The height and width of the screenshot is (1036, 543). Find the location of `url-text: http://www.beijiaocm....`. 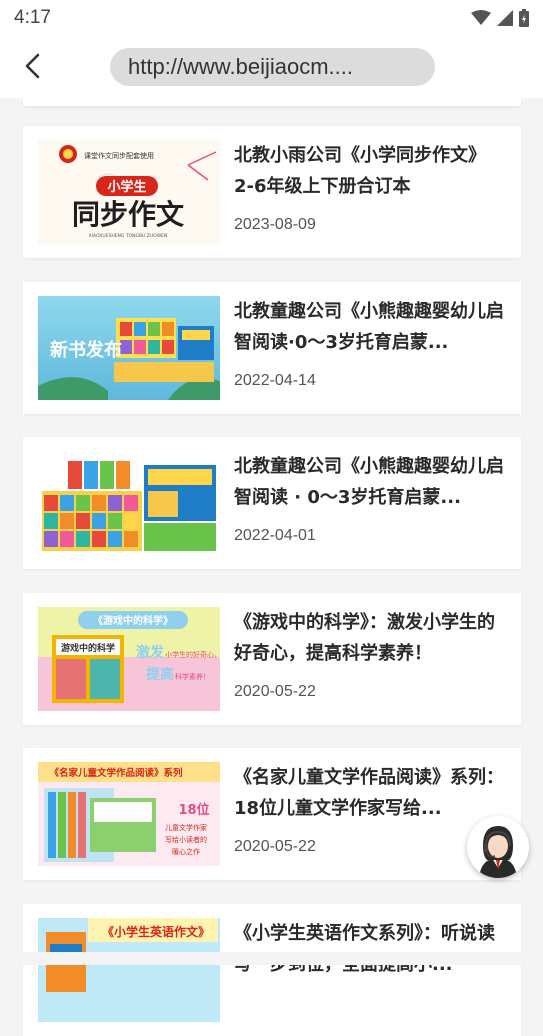

url-text: http://www.beijiaocm.... is located at coordinates (240, 66).